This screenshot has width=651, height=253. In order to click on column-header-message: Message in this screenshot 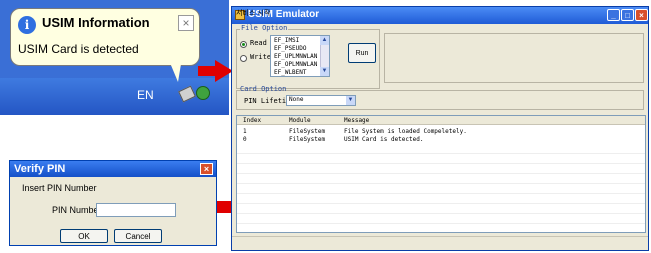, I will do `click(356, 120)`.